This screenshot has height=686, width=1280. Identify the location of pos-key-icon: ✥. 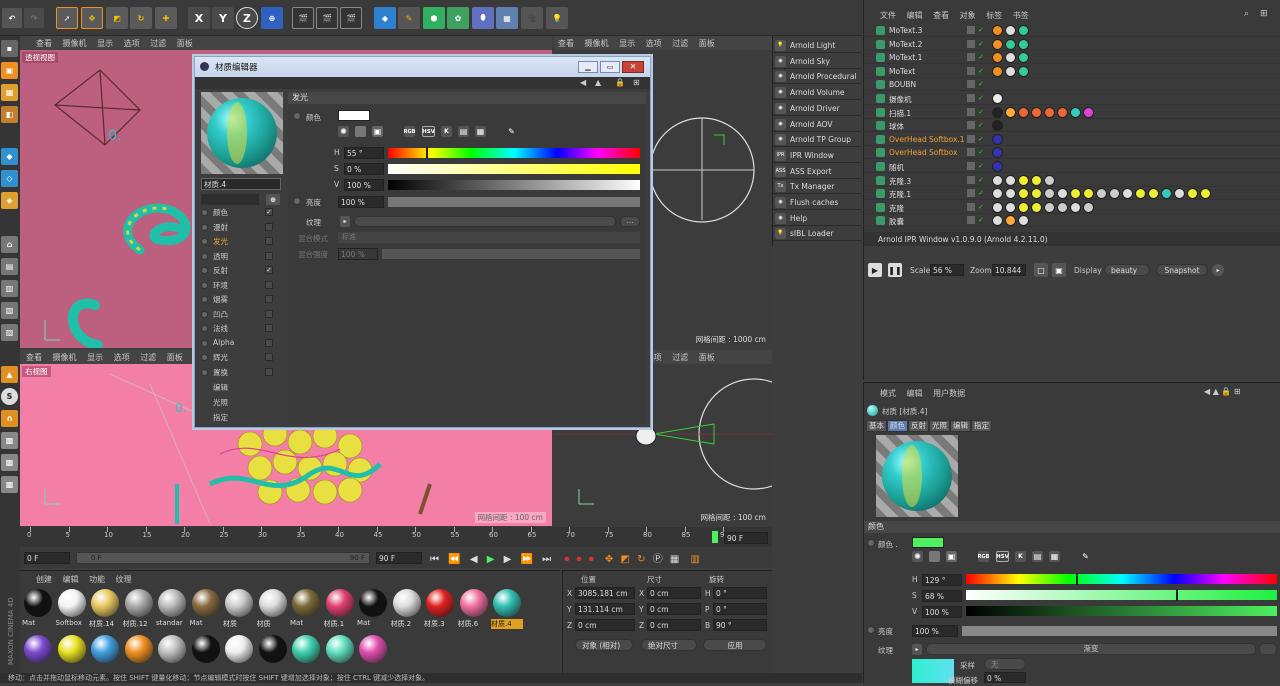
(609, 559).